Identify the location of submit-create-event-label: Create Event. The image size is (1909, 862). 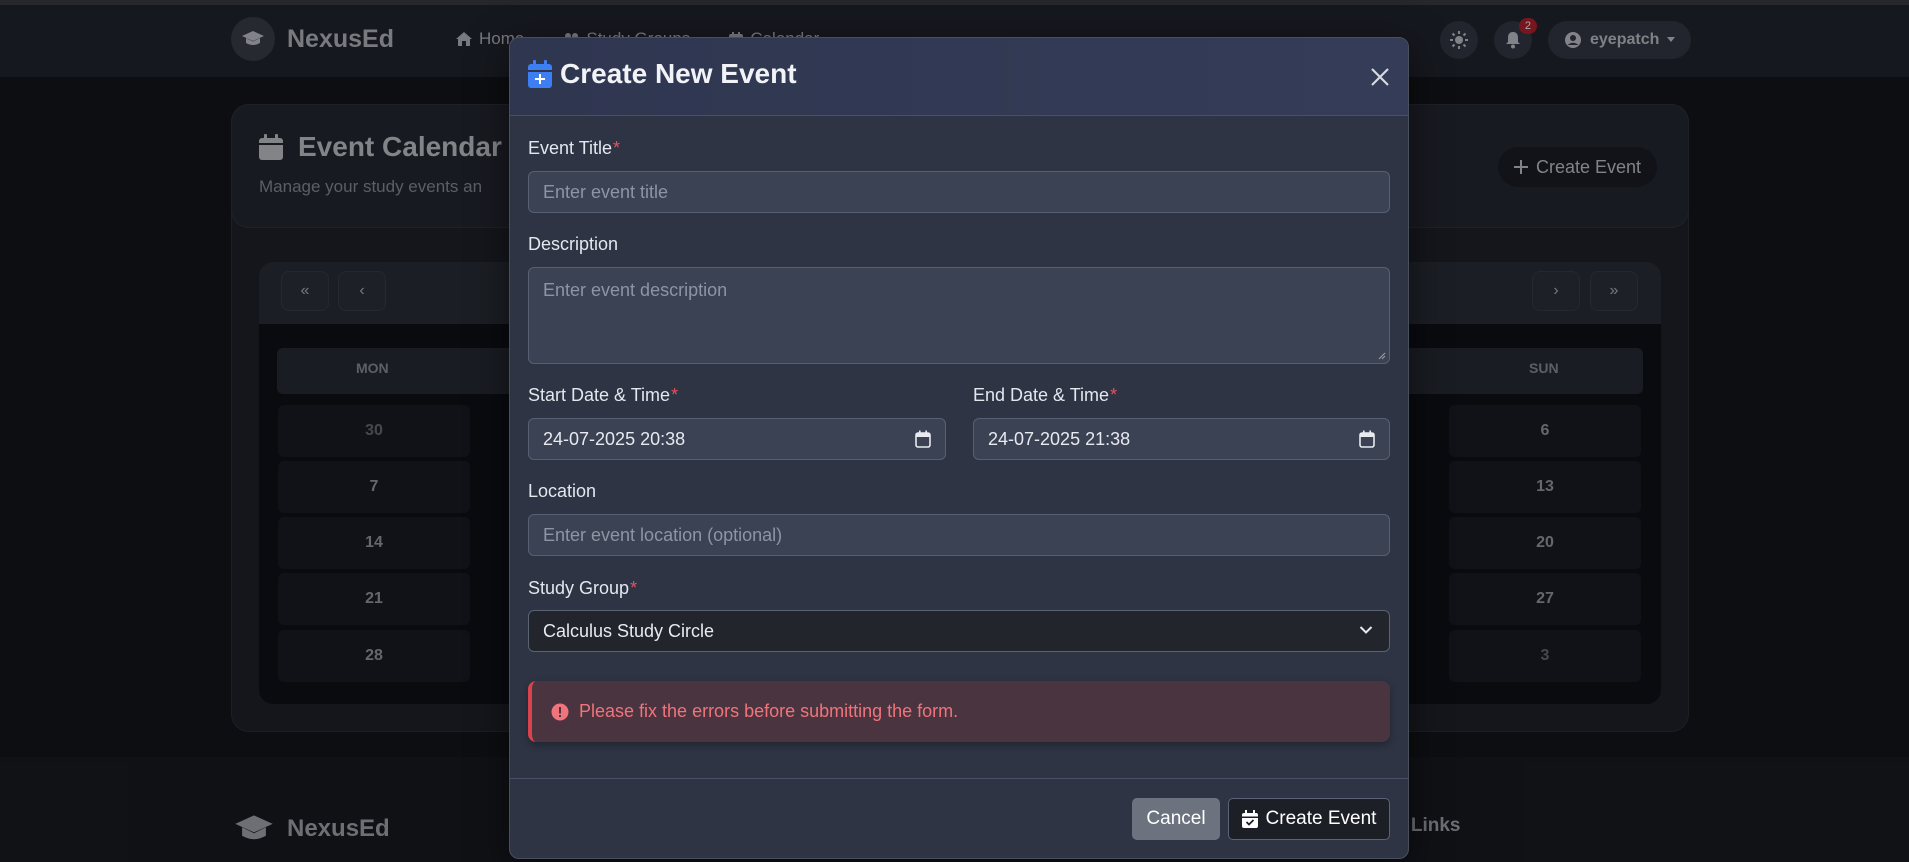
(1321, 818).